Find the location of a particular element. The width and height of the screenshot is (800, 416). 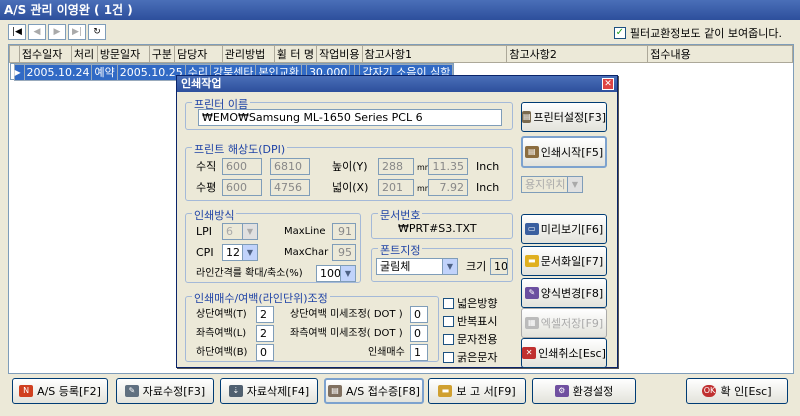

top-margin-field: 2 is located at coordinates (265, 314).